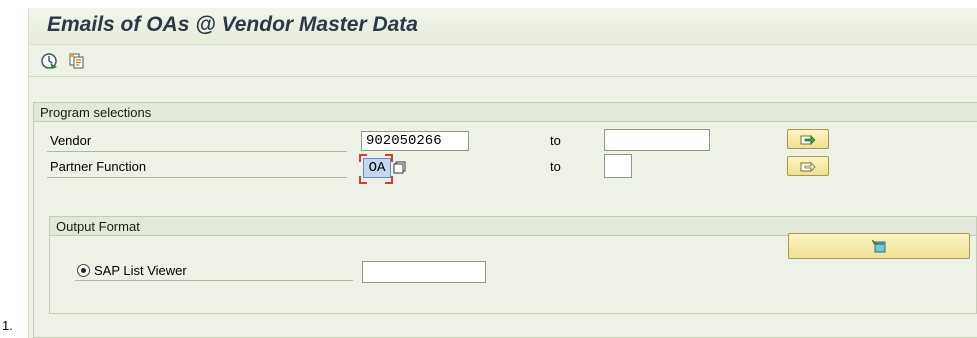 This screenshot has width=977, height=338. I want to click on vendor-label: Vendor, so click(197, 141).